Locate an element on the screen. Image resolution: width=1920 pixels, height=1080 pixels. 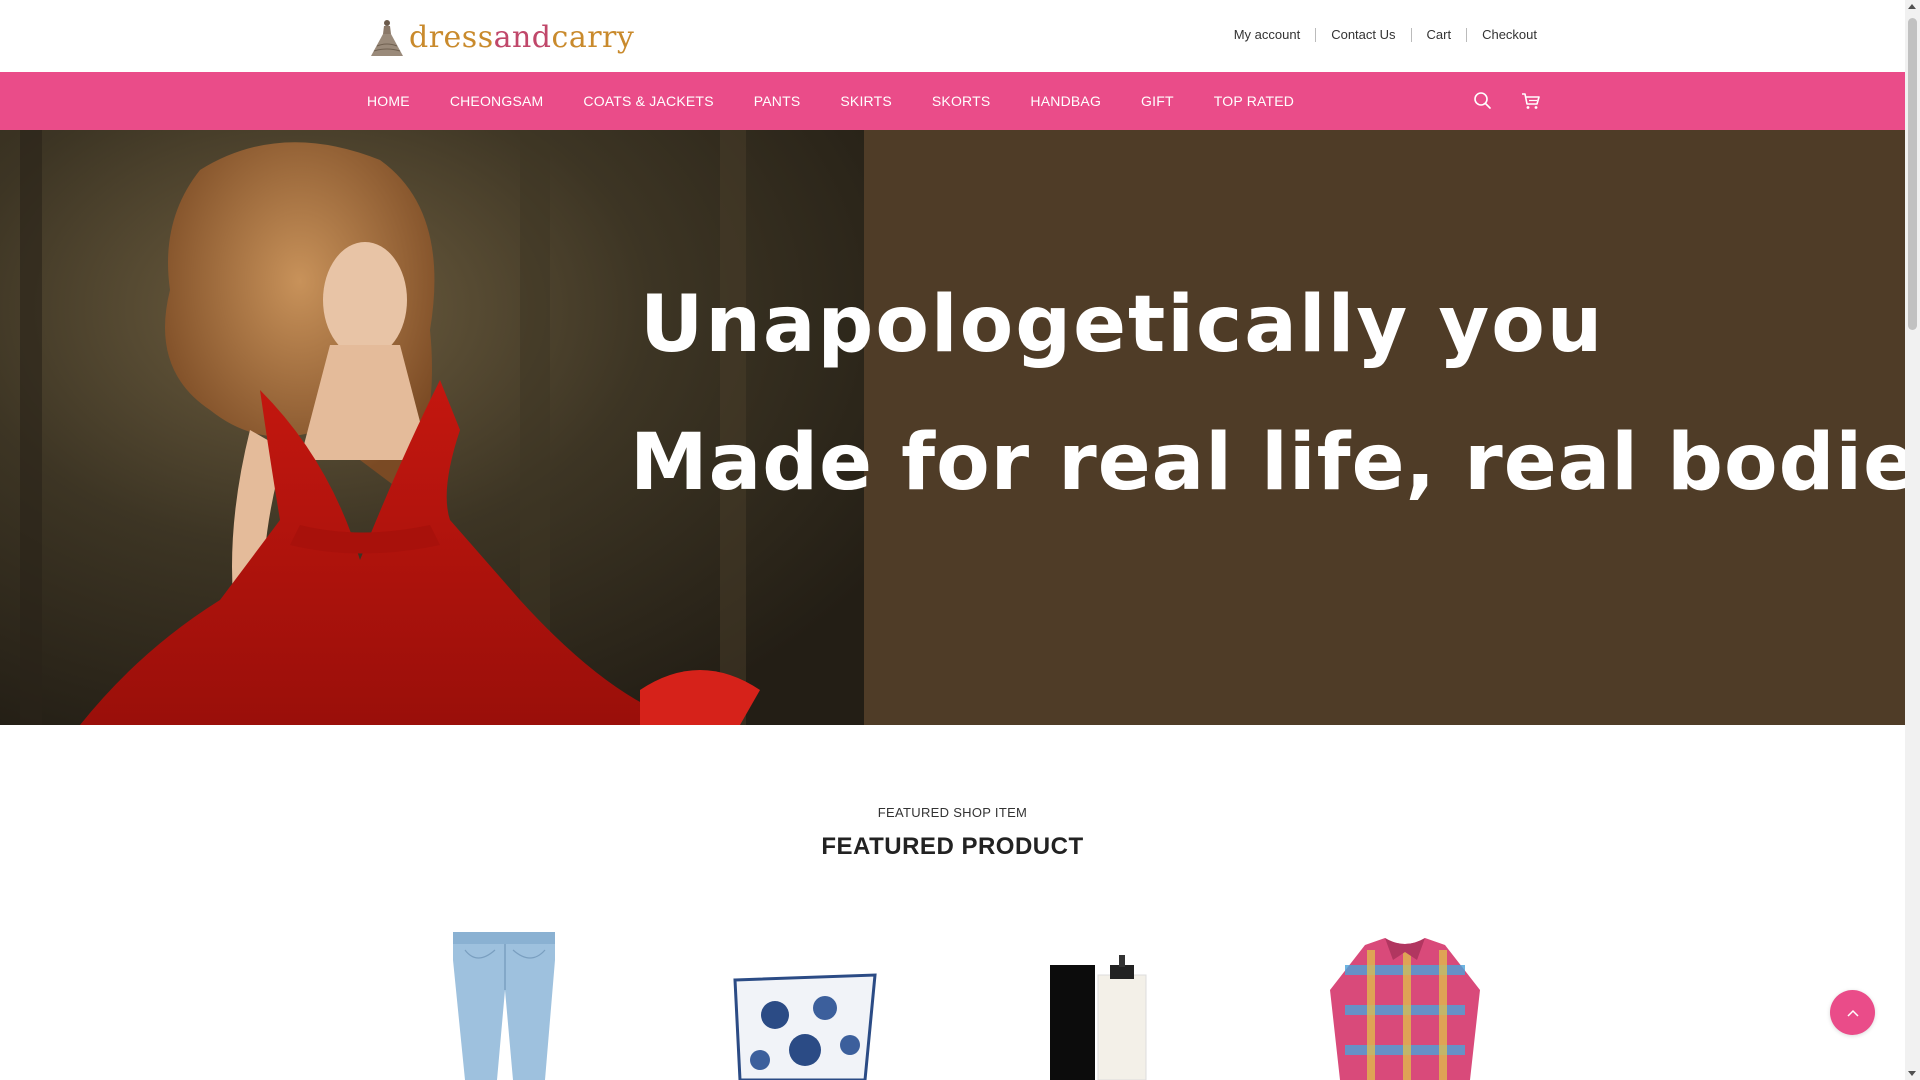
logo-text-and: and is located at coordinates (522, 37).